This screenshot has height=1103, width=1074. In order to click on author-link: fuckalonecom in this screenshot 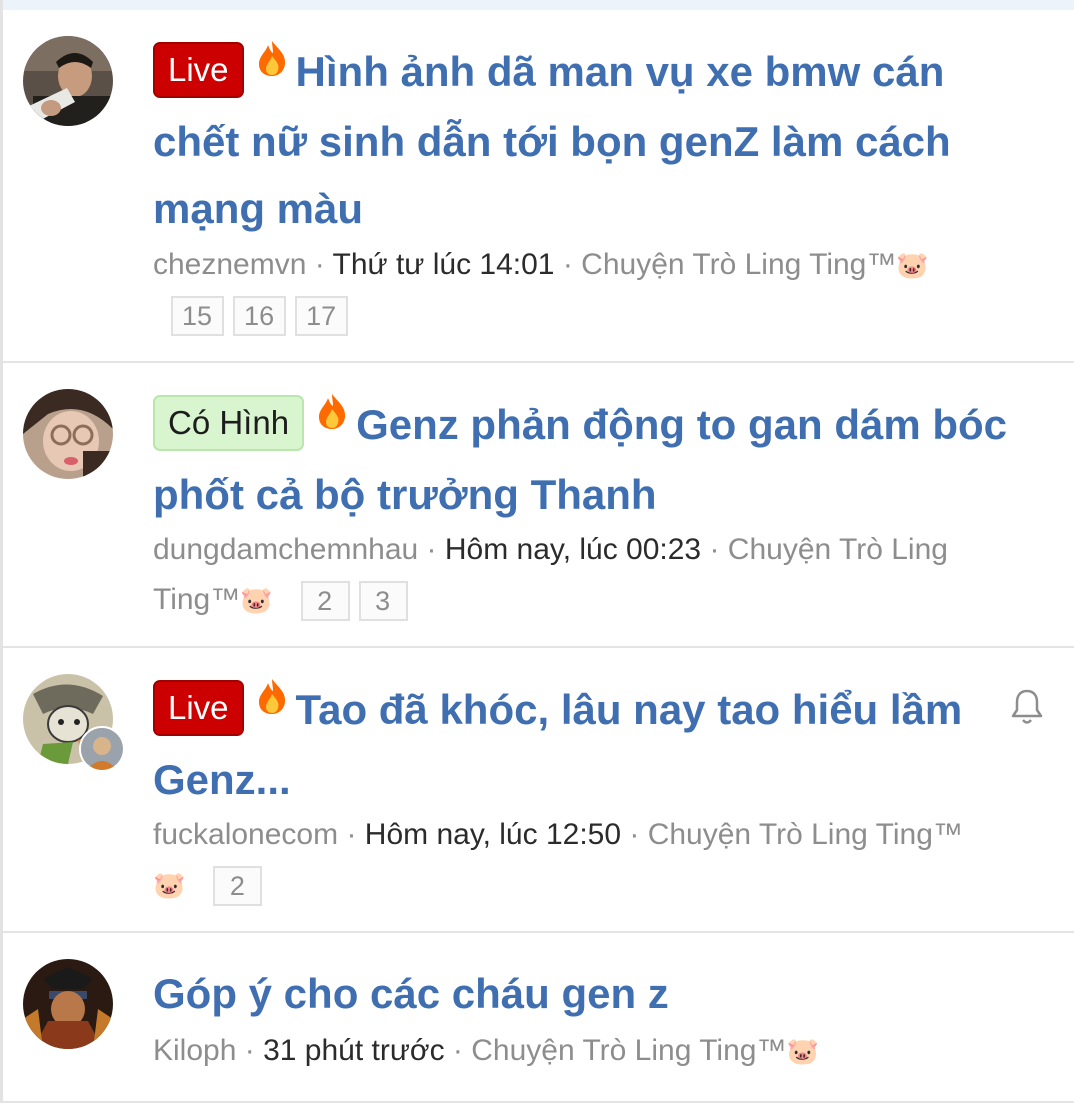, I will do `click(245, 834)`.